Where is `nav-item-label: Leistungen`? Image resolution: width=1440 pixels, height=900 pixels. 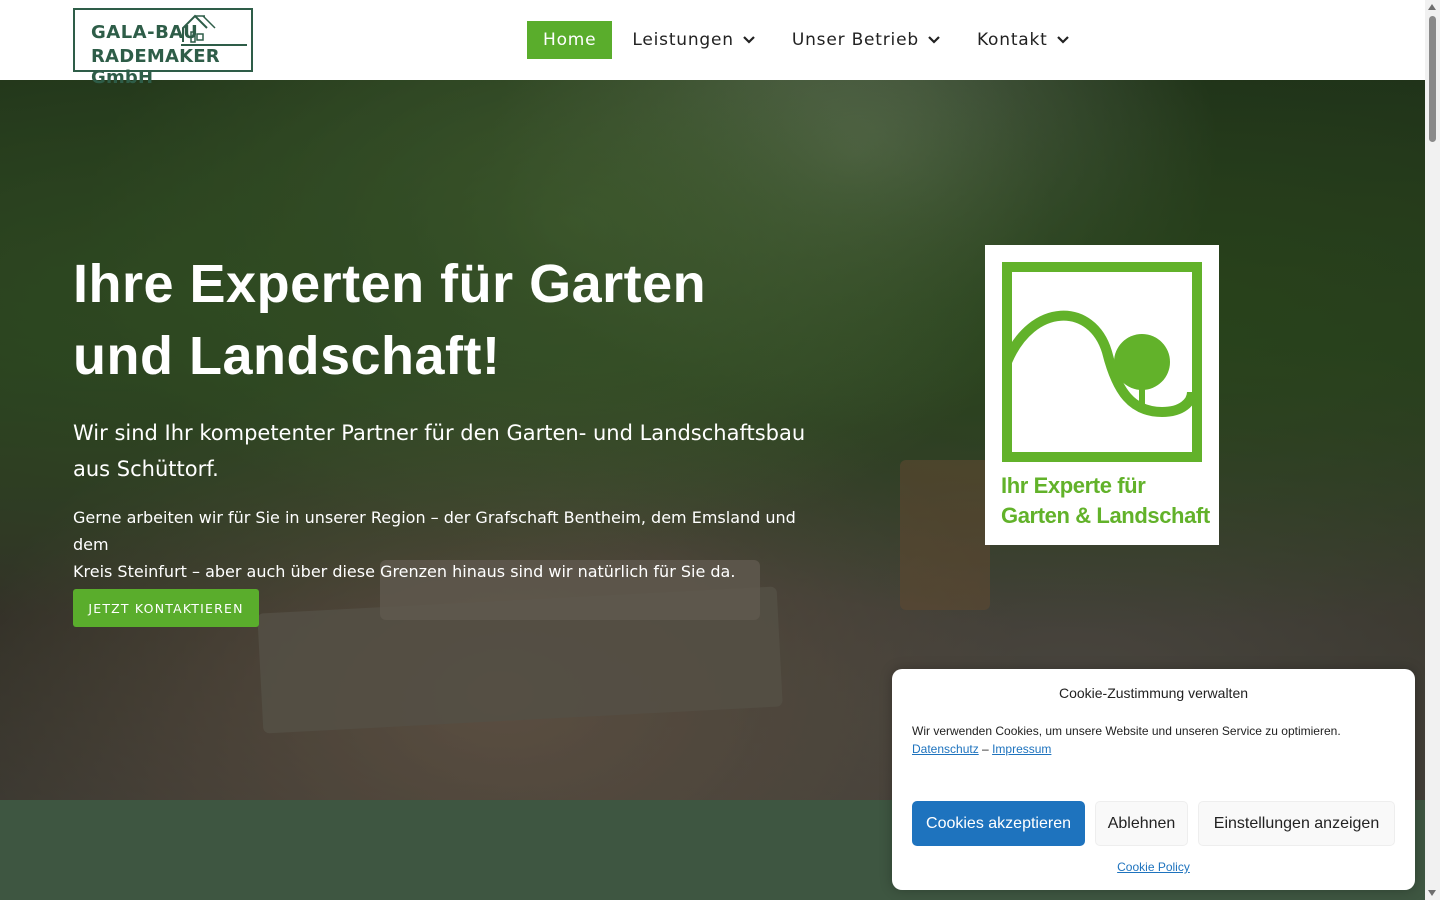 nav-item-label: Leistungen is located at coordinates (683, 40).